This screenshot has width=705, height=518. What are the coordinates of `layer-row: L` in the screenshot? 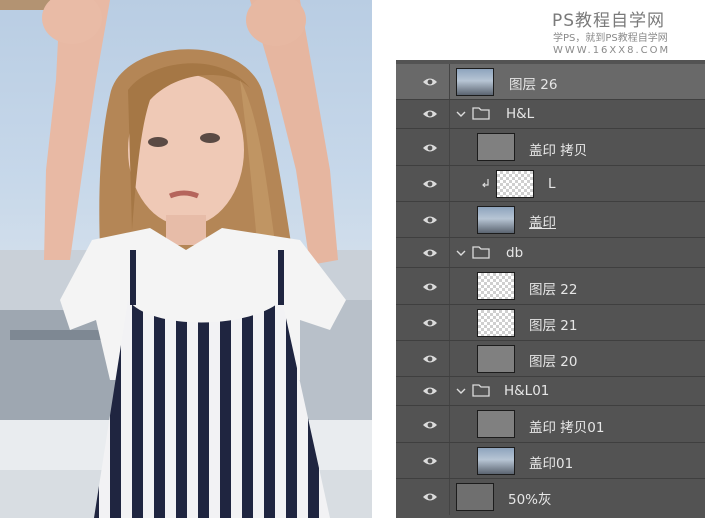 It's located at (550, 184).